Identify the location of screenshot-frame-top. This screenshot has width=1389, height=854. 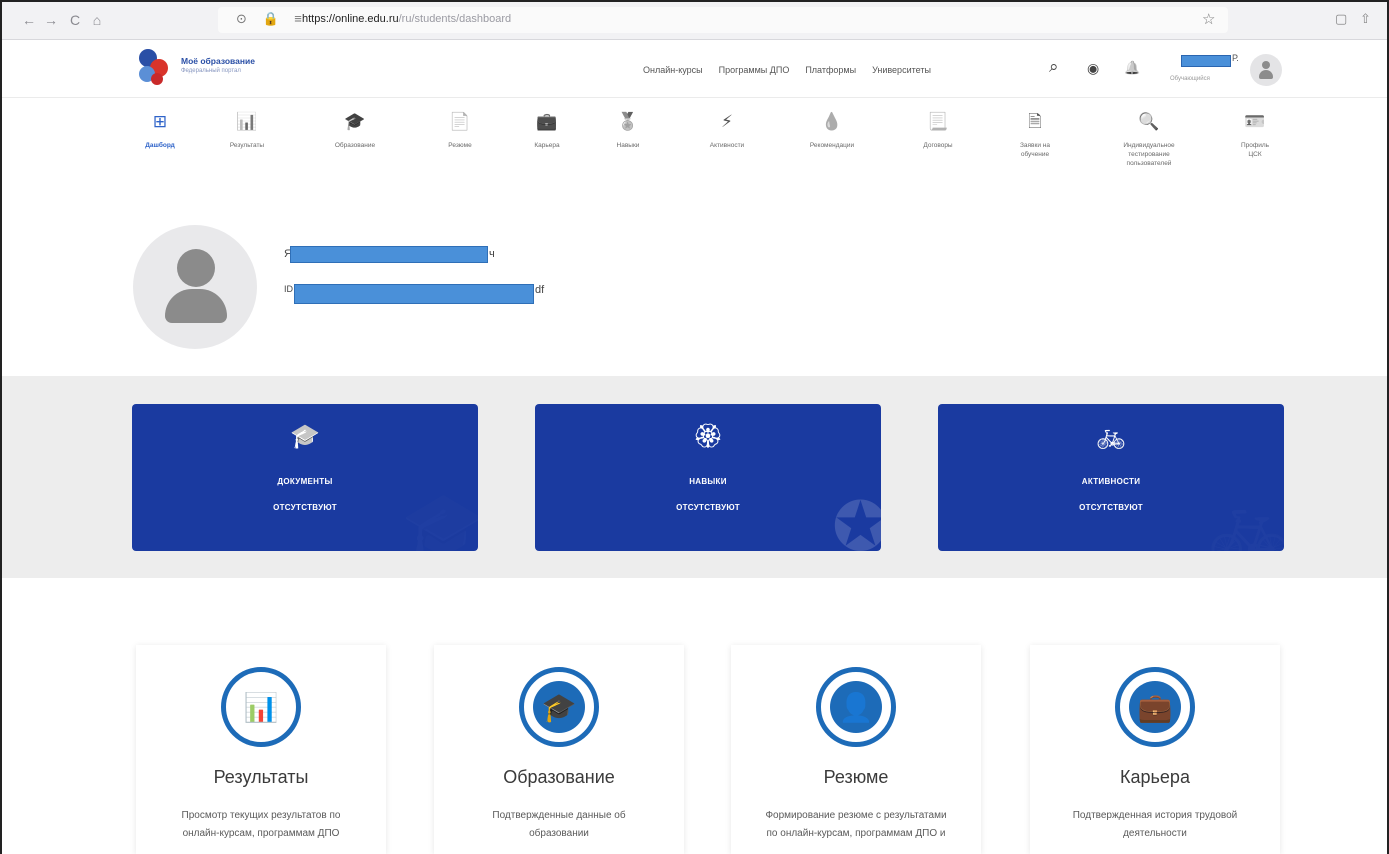
(694, 1).